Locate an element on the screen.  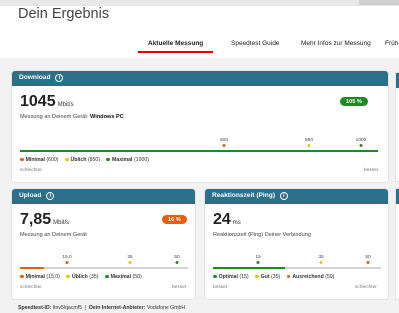
ping-legend-optimal: Optimal (15) is located at coordinates (231, 277).